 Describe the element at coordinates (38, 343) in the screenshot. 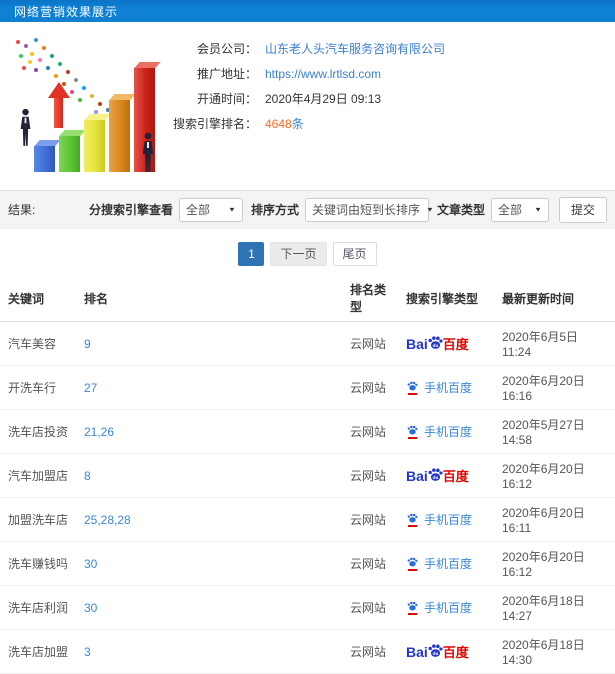

I see `keyword-cell: 汽车美容` at that location.